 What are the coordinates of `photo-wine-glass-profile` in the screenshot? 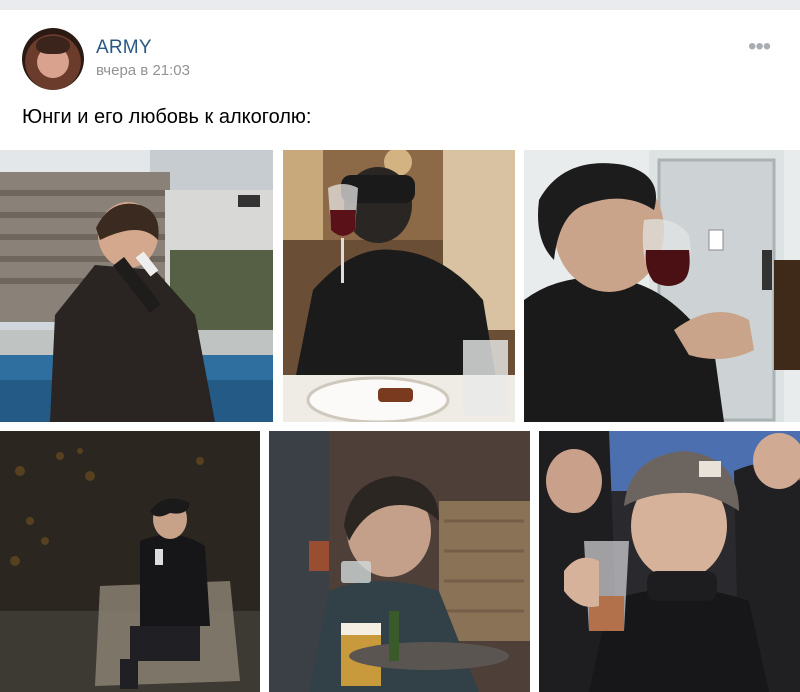 It's located at (662, 286).